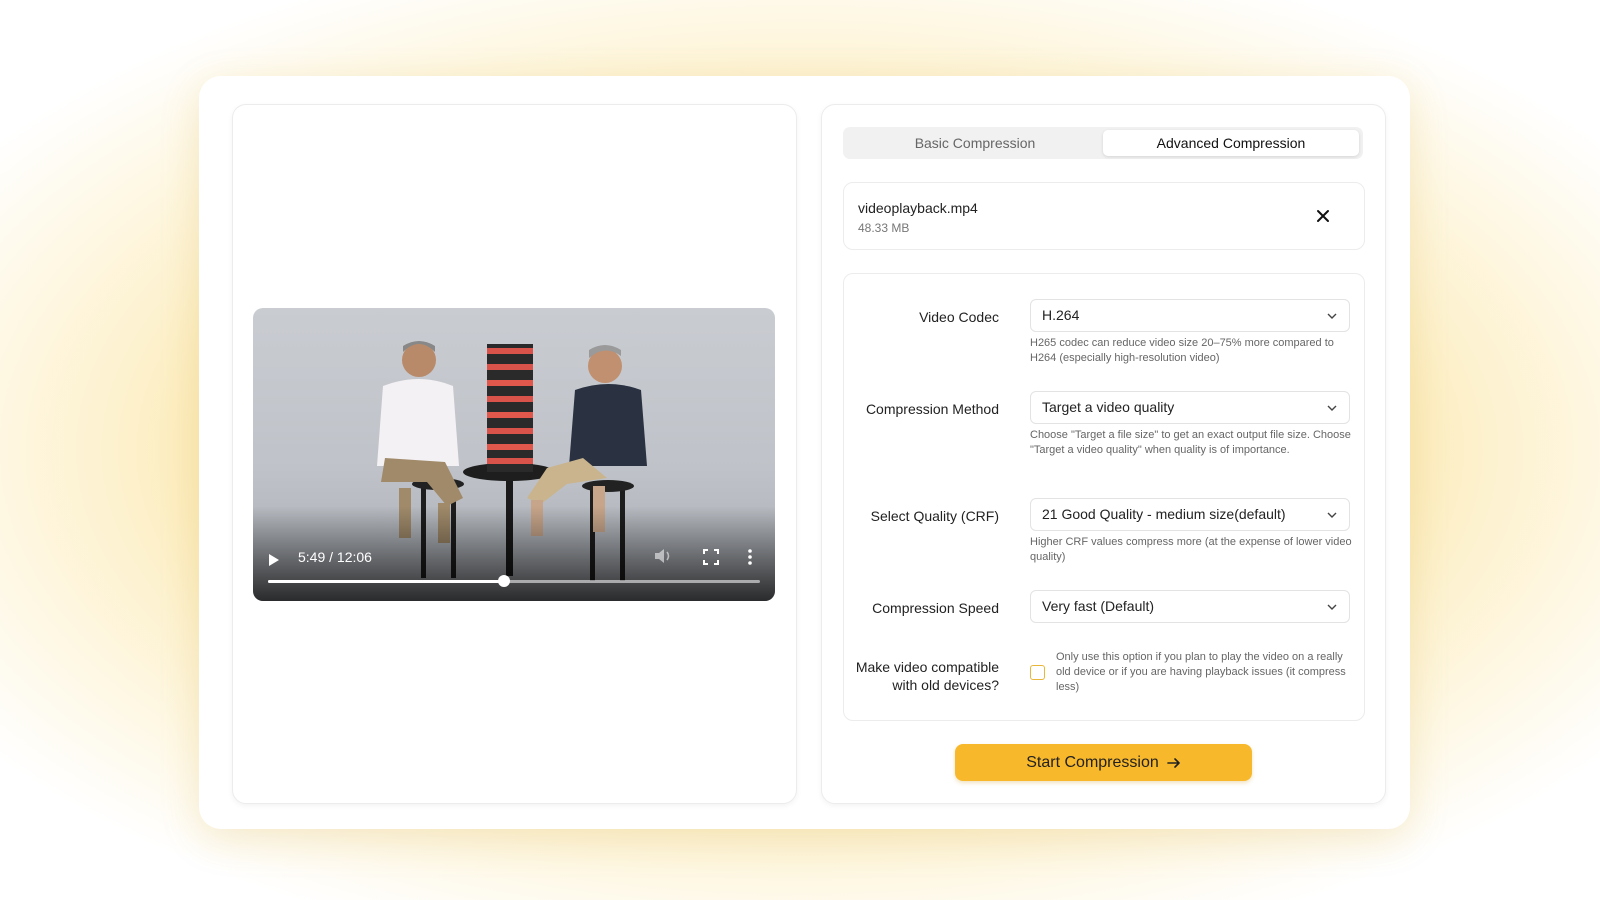  I want to click on playback-time: 5:49 / 12:06, so click(335, 557).